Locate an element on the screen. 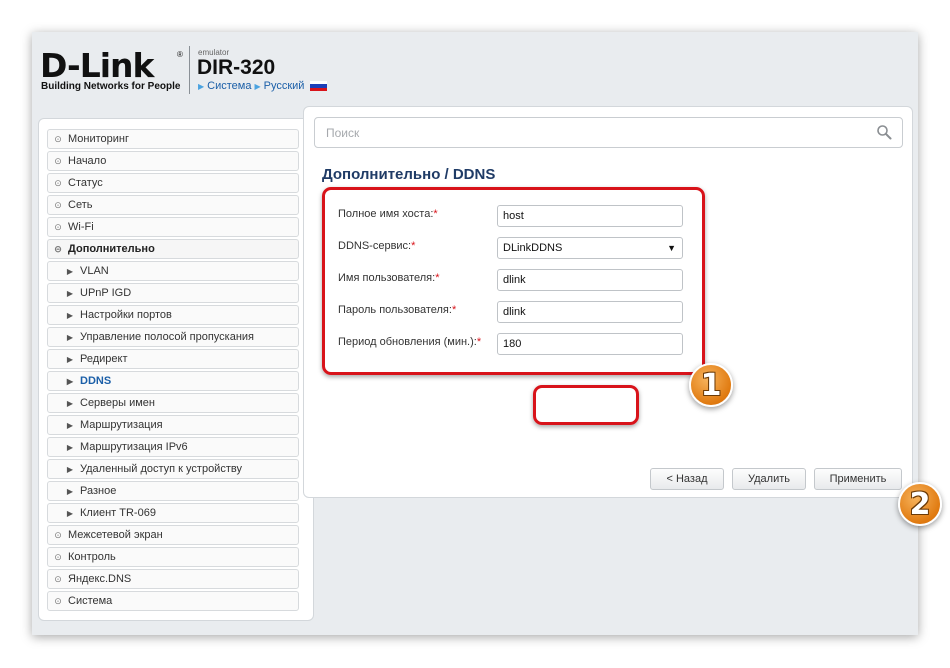 The width and height of the screenshot is (950, 668). sidebar-item-label: Яндекс.DNS is located at coordinates (100, 579).